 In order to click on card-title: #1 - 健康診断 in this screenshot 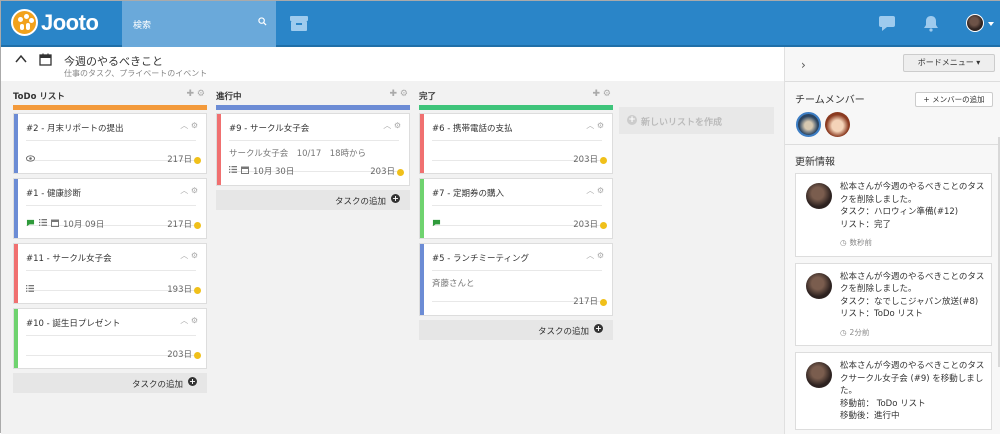, I will do `click(53, 193)`.